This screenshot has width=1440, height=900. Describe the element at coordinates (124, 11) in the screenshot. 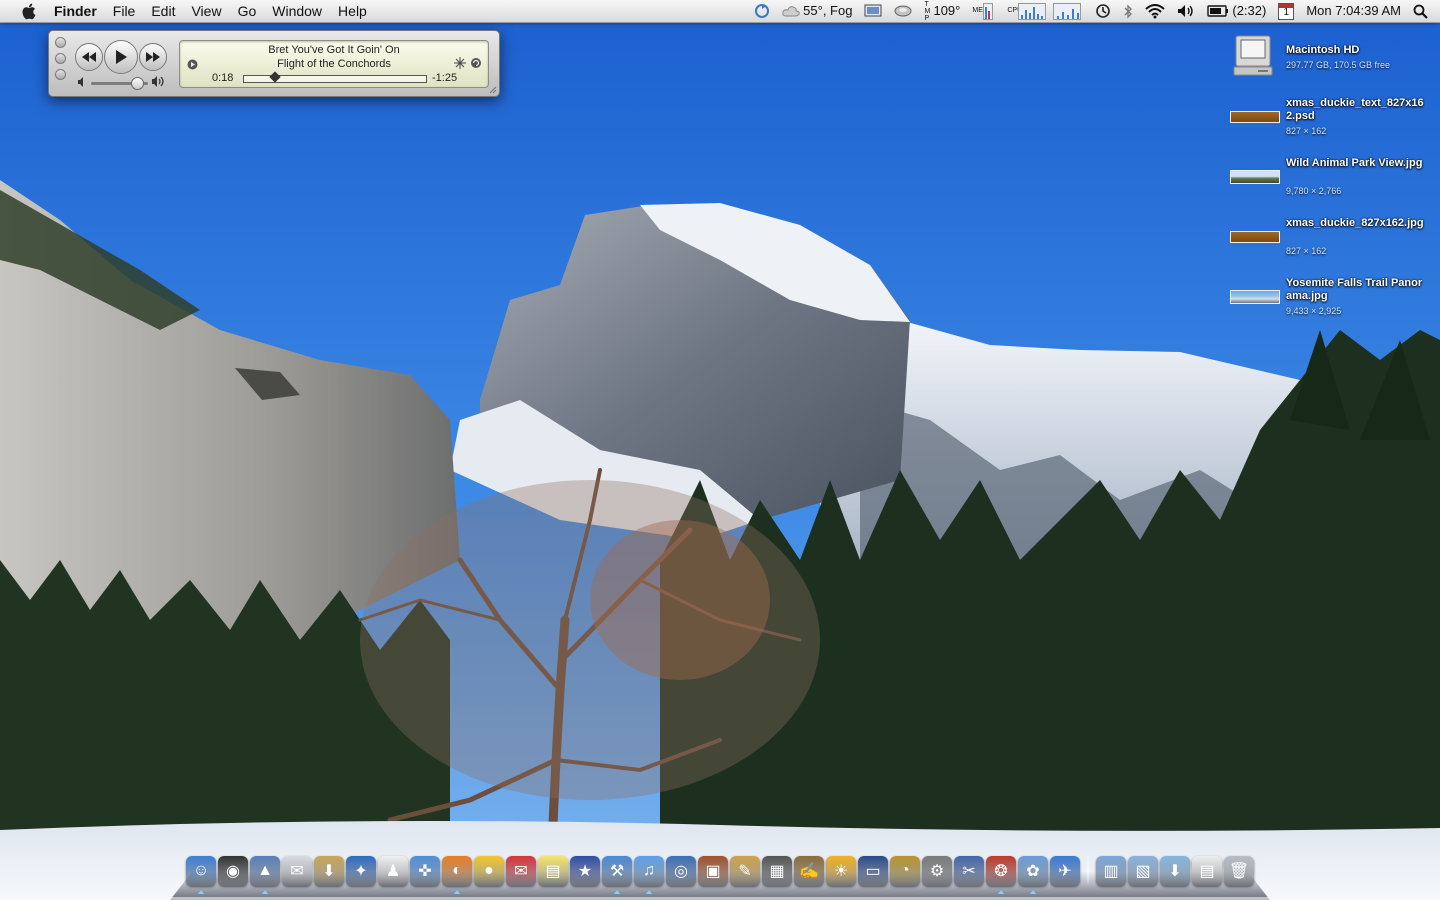

I see `menu-file: File` at that location.